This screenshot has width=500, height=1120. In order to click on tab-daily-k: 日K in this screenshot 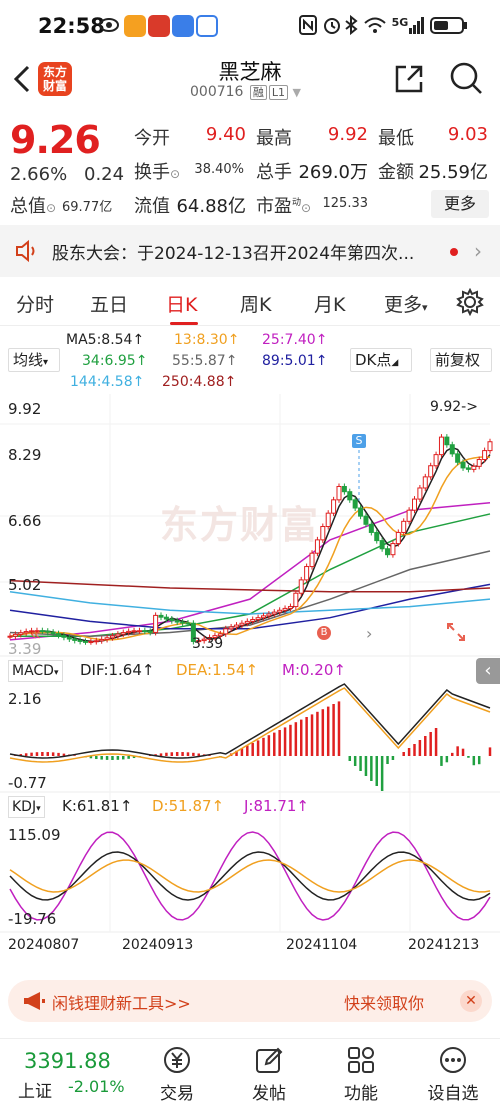, I will do `click(181, 303)`.